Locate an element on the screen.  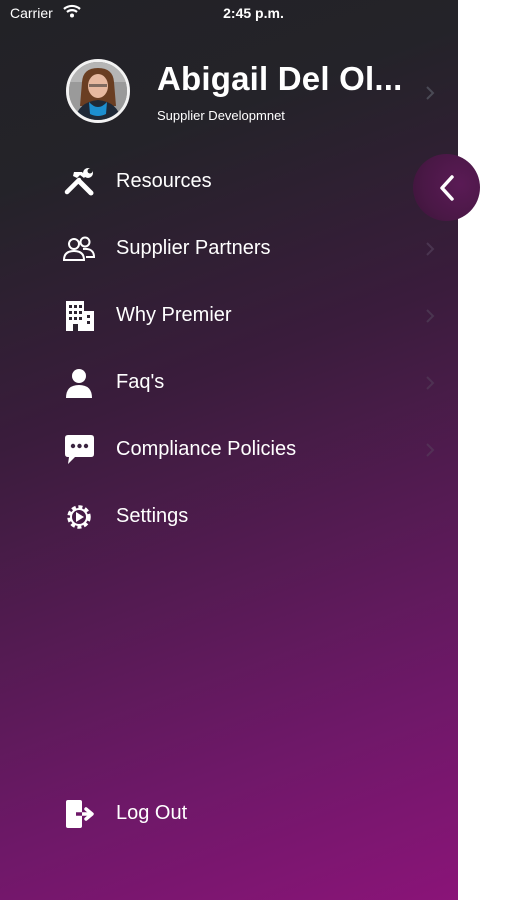
menu-item-resources: Resources is located at coordinates (252, 182).